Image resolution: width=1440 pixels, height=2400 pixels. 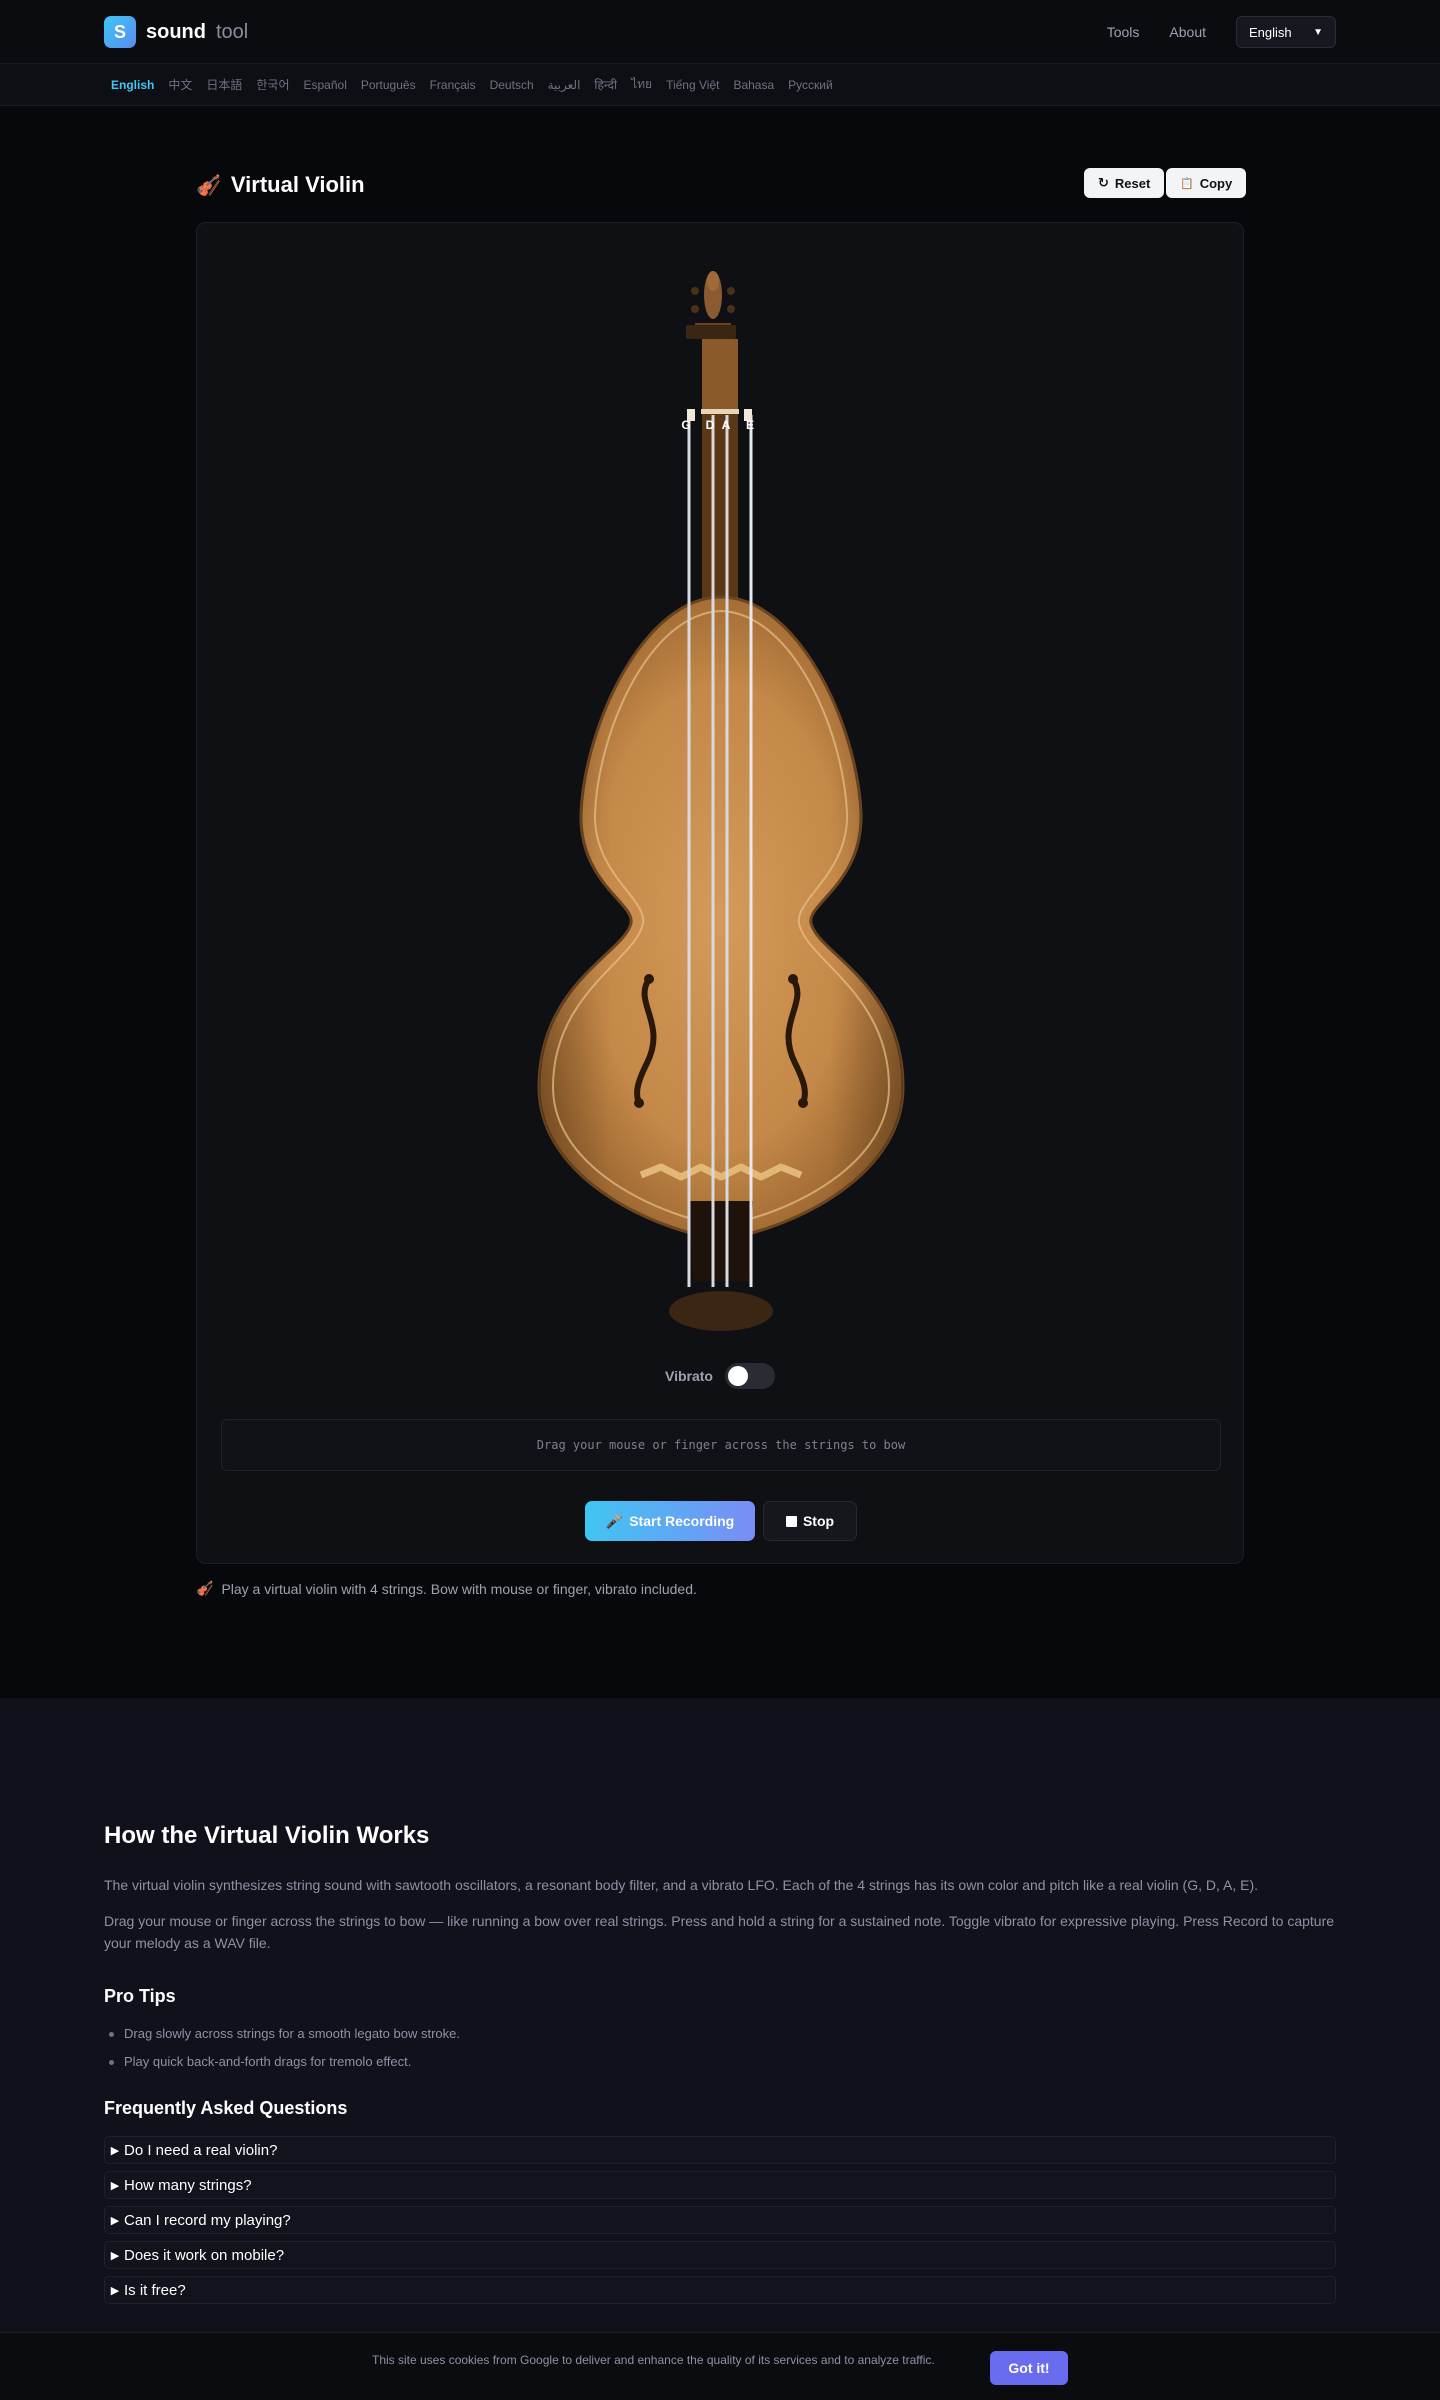 What do you see at coordinates (1103, 182) in the screenshot?
I see `refresh-icon: ↻` at bounding box center [1103, 182].